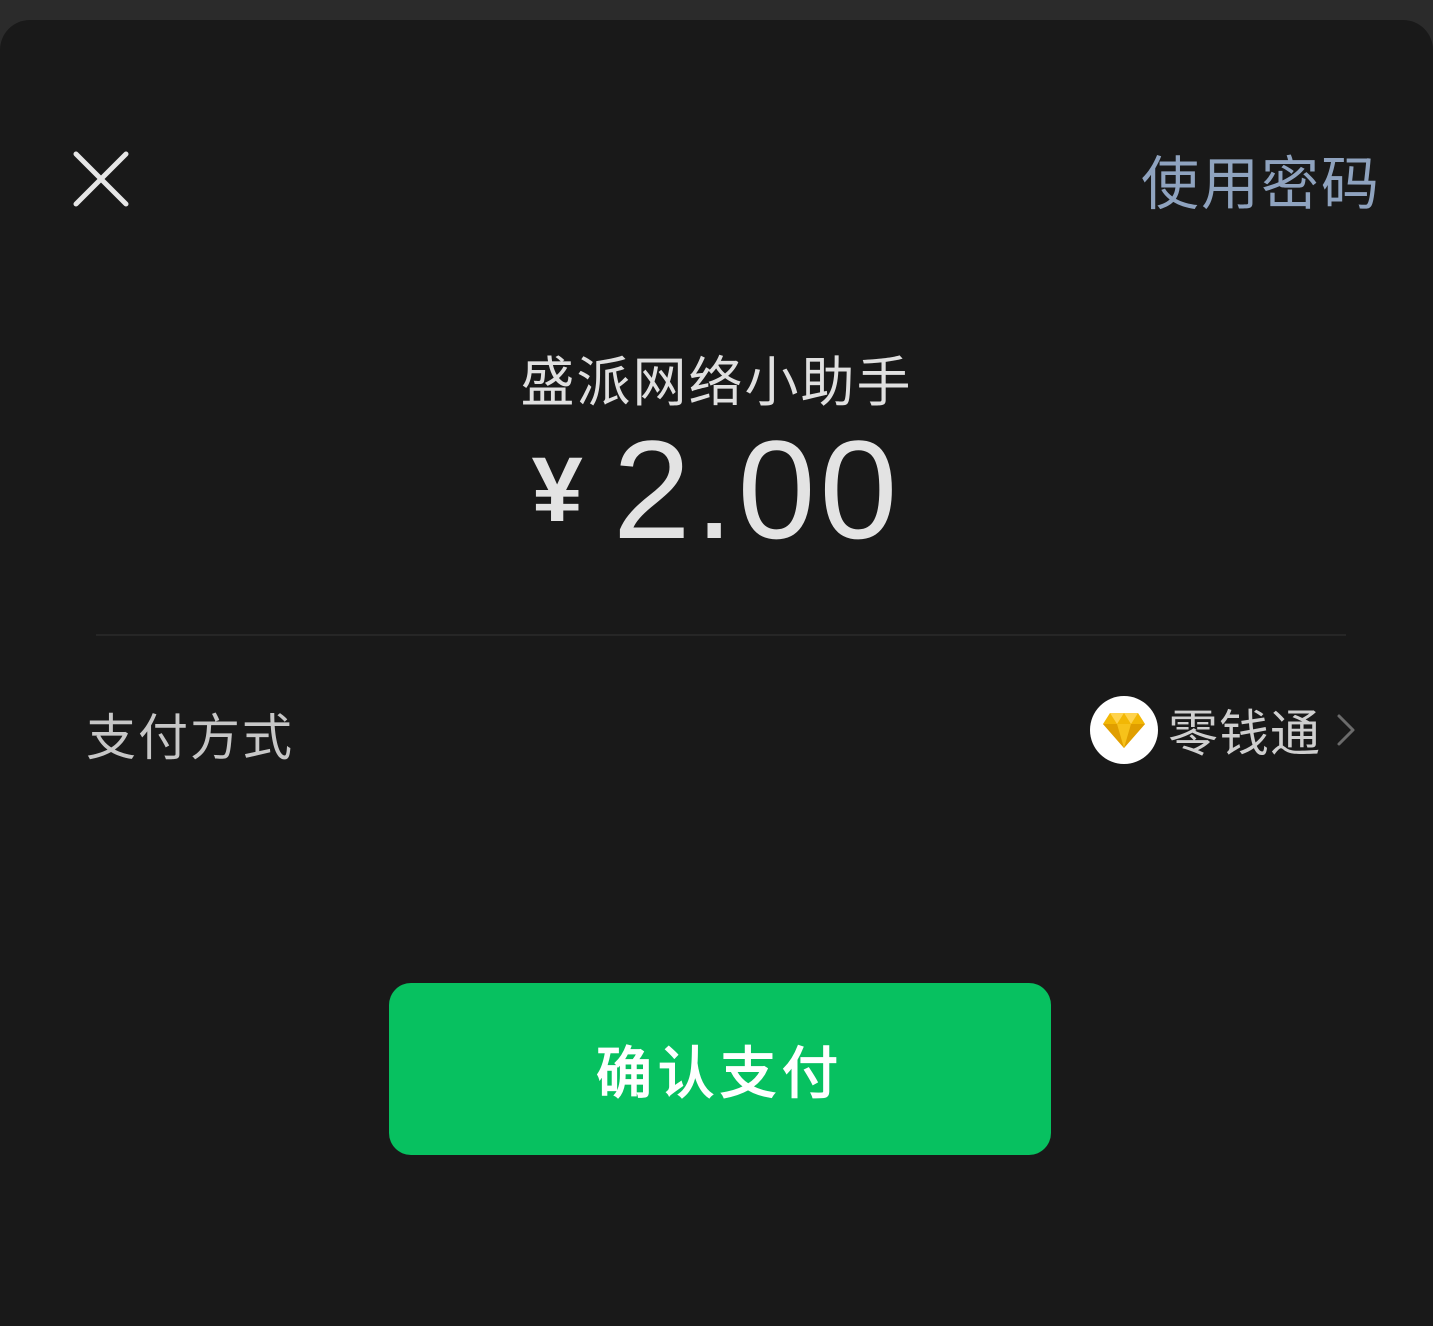 The height and width of the screenshot is (1326, 1433). I want to click on close-button, so click(101, 179).